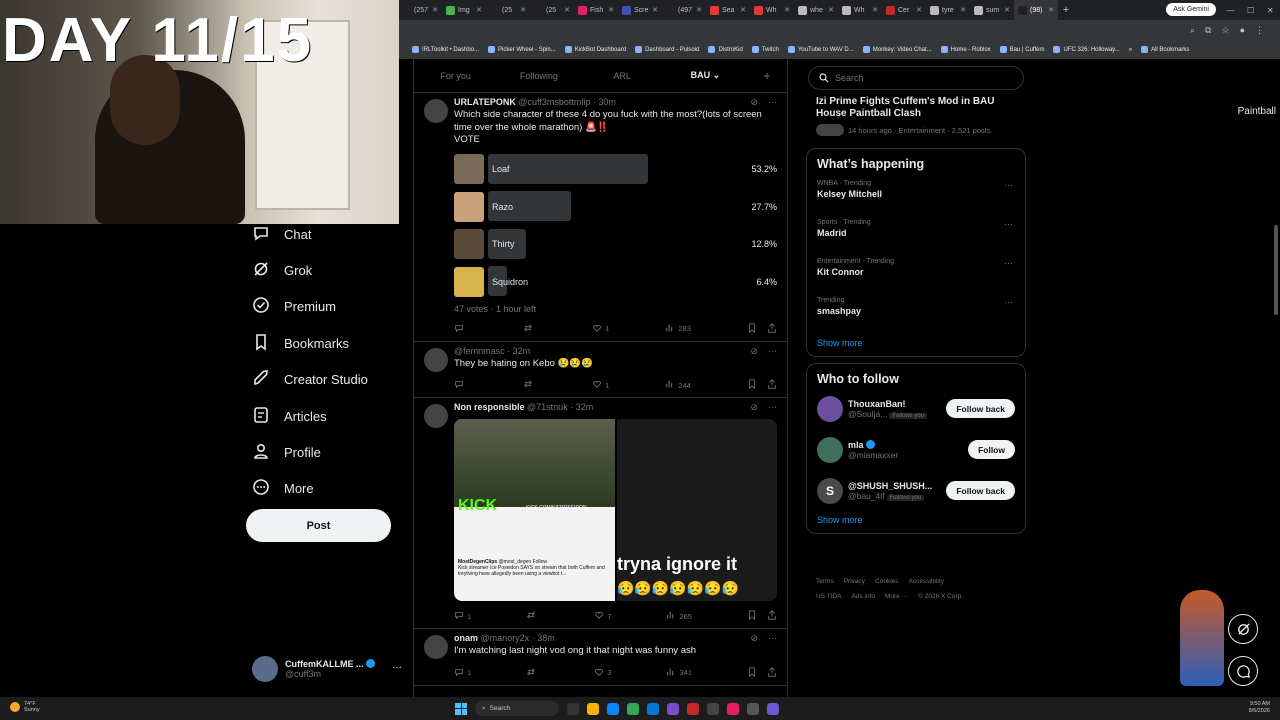  What do you see at coordinates (916, 316) in the screenshot?
I see `trend-item: Trending smashpay ···` at bounding box center [916, 316].